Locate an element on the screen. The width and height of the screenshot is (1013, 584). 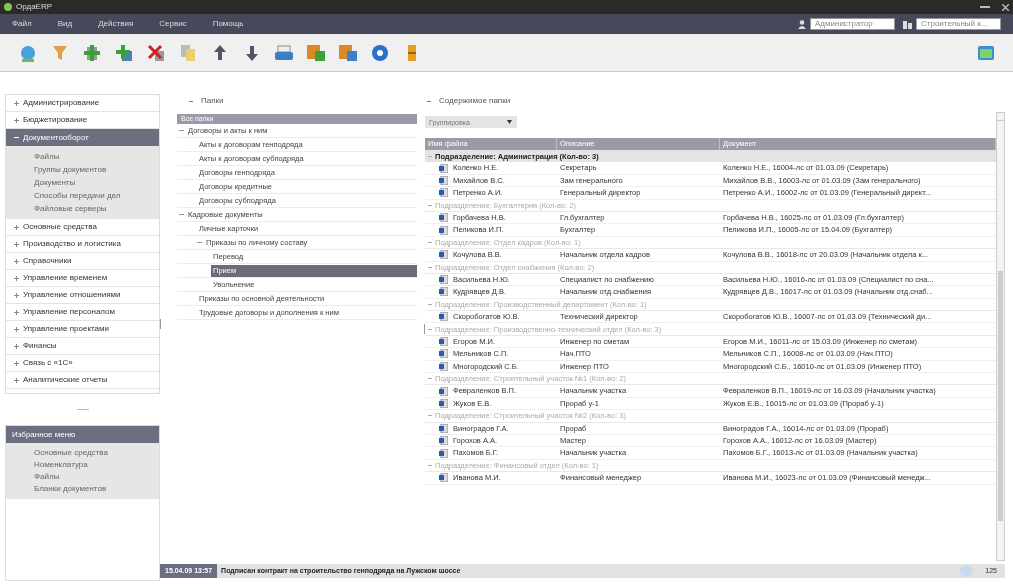
copy-icon is located at coordinates (188, 52).